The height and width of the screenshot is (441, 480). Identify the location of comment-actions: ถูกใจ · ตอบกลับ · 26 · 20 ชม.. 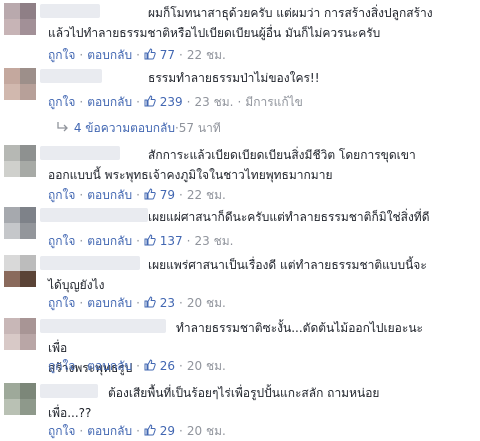
(137, 366).